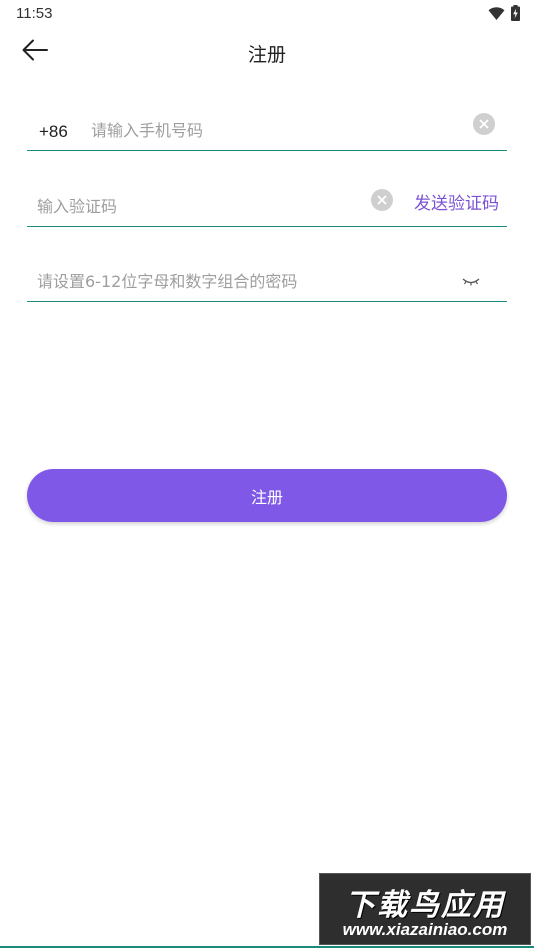 Image resolution: width=534 pixels, height=948 pixels. What do you see at coordinates (53, 132) in the screenshot?
I see `country-code: +86` at bounding box center [53, 132].